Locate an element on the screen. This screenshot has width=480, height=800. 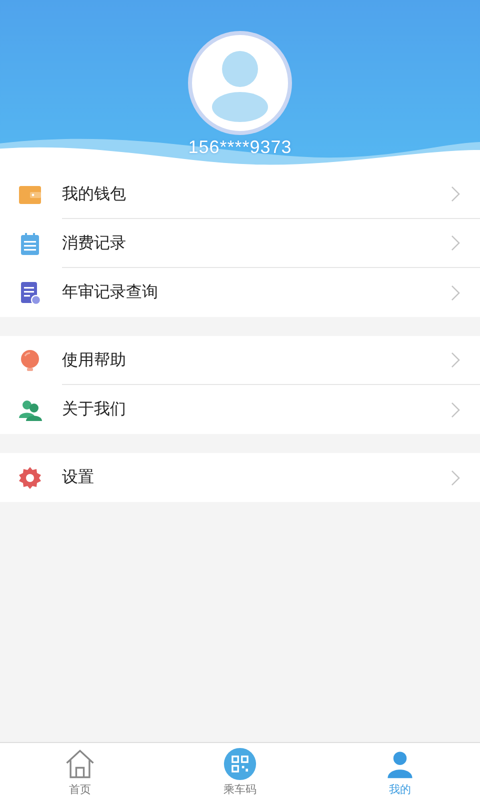
menu-item: 关于我们 is located at coordinates (240, 409).